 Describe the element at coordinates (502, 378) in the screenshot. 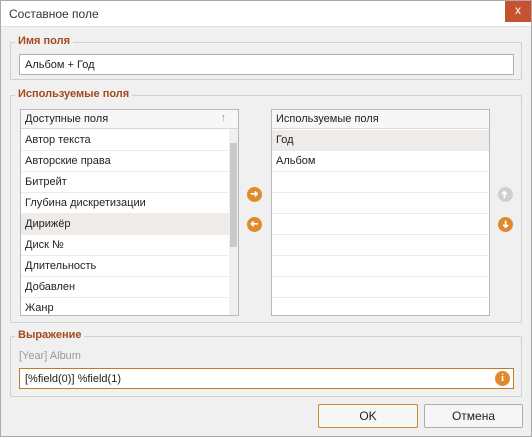

I see `info-icon: i` at that location.